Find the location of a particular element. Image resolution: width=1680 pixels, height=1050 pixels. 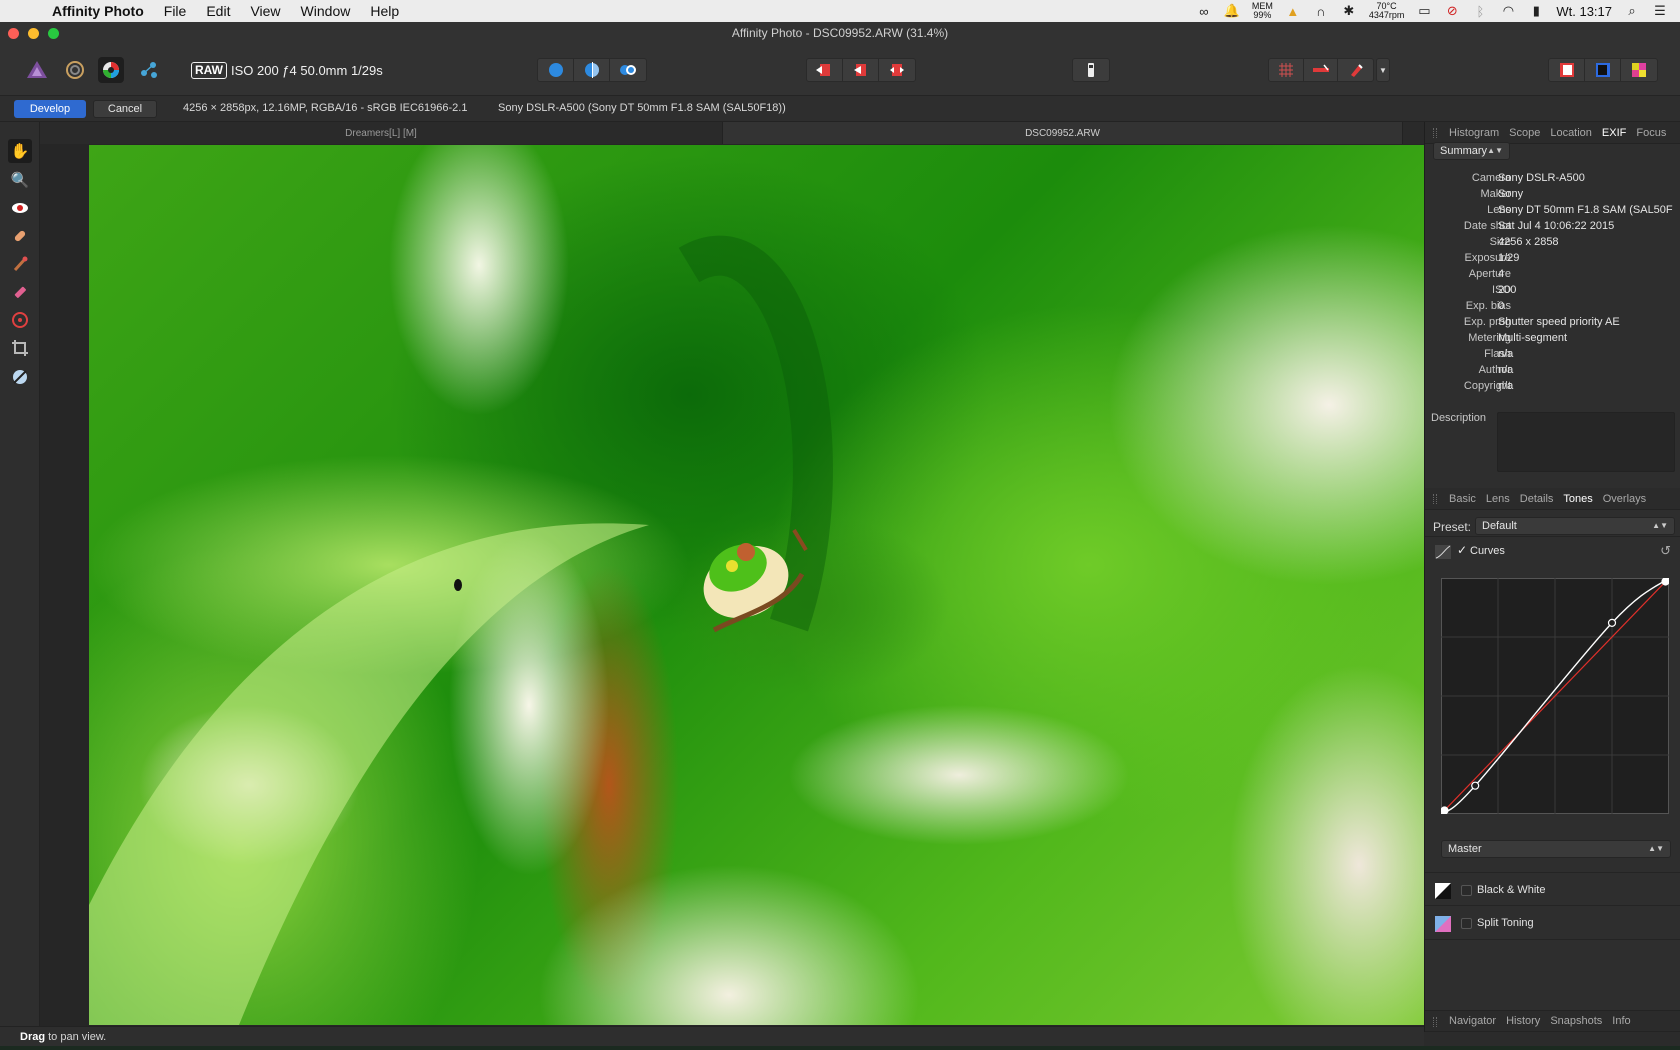

wifi-icon: ◠ is located at coordinates (1508, 10).